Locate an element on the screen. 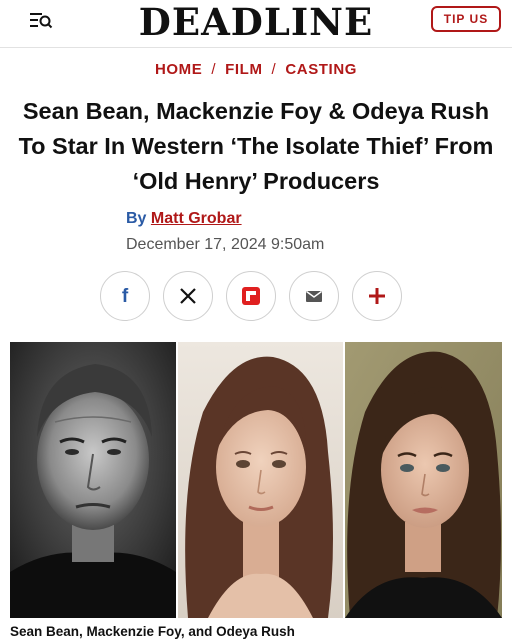  share-flipboard-button is located at coordinates (251, 296).